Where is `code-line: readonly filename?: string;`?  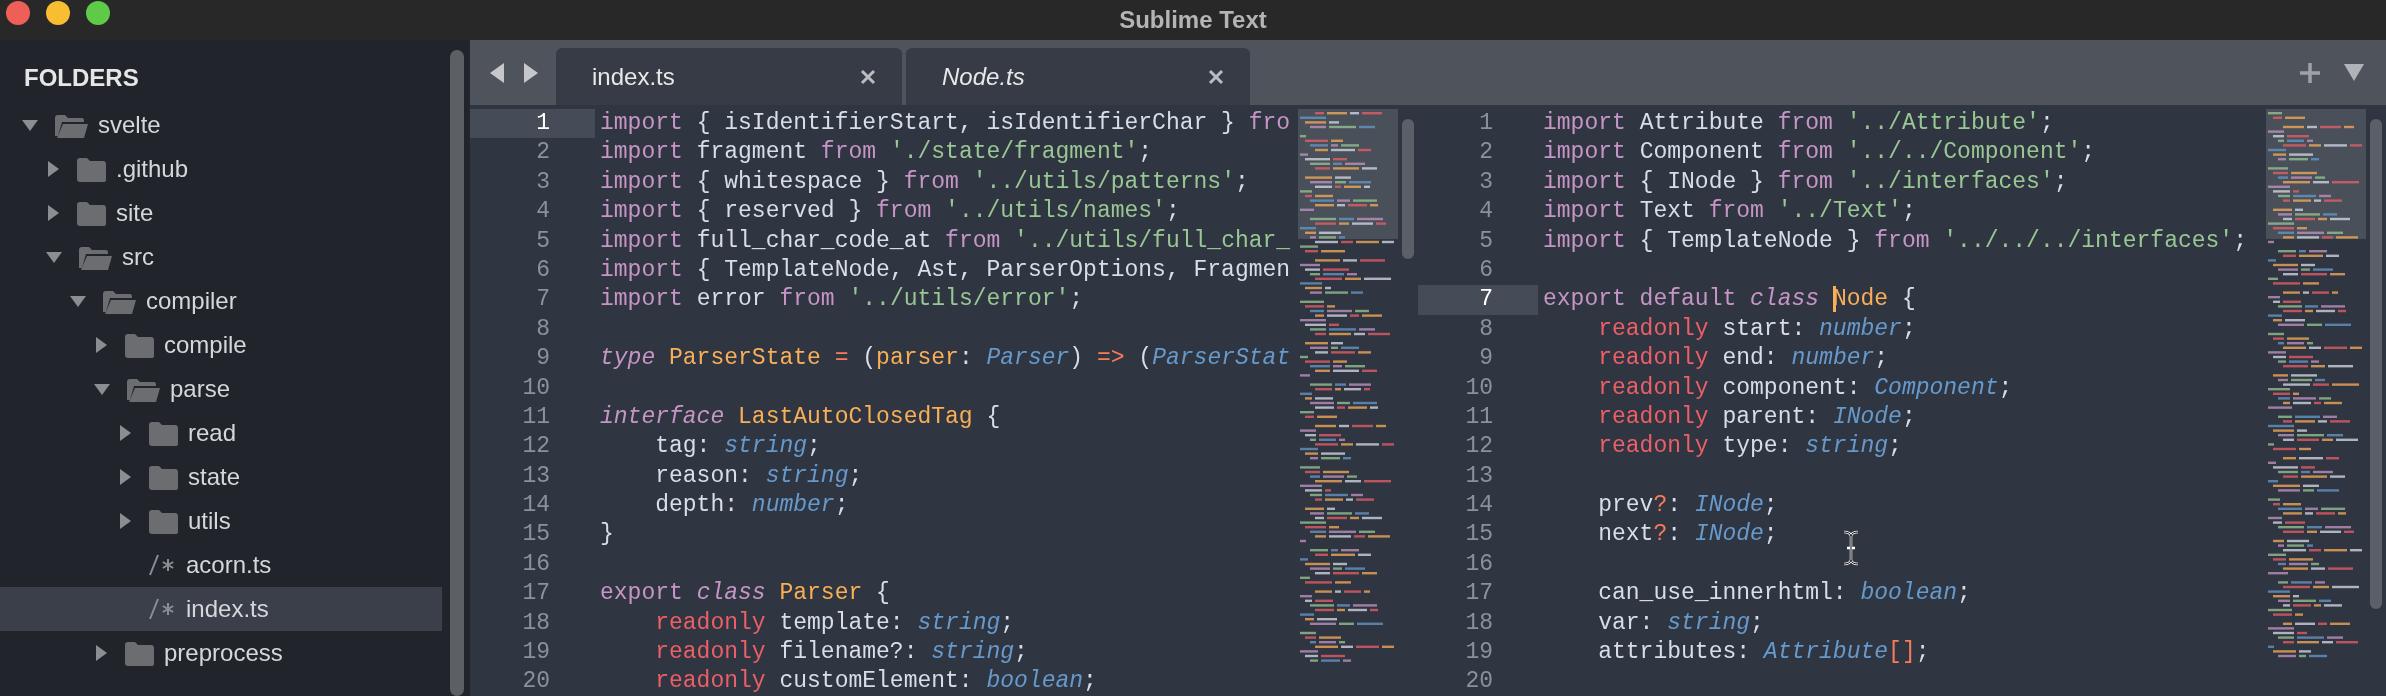
code-line: readonly filename?: string; is located at coordinates (841, 653).